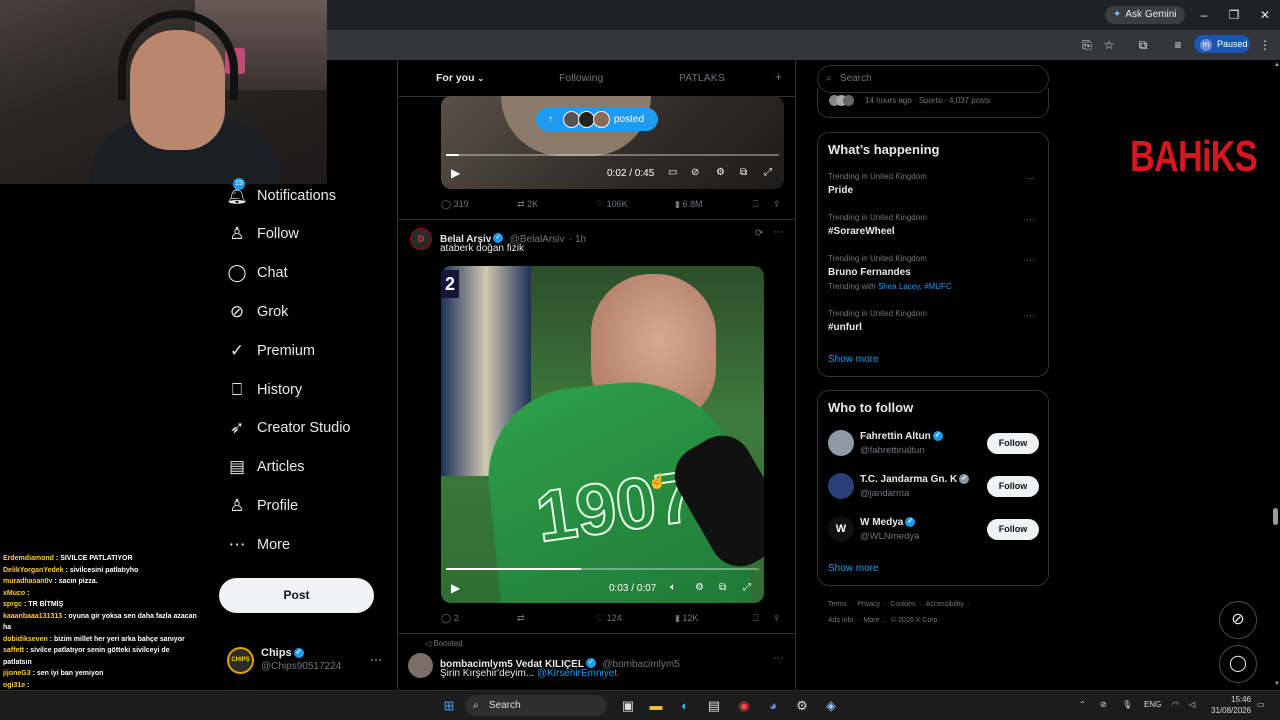 The height and width of the screenshot is (720, 1280). What do you see at coordinates (1192, 704) in the screenshot?
I see `volume-icon: ◁` at bounding box center [1192, 704].